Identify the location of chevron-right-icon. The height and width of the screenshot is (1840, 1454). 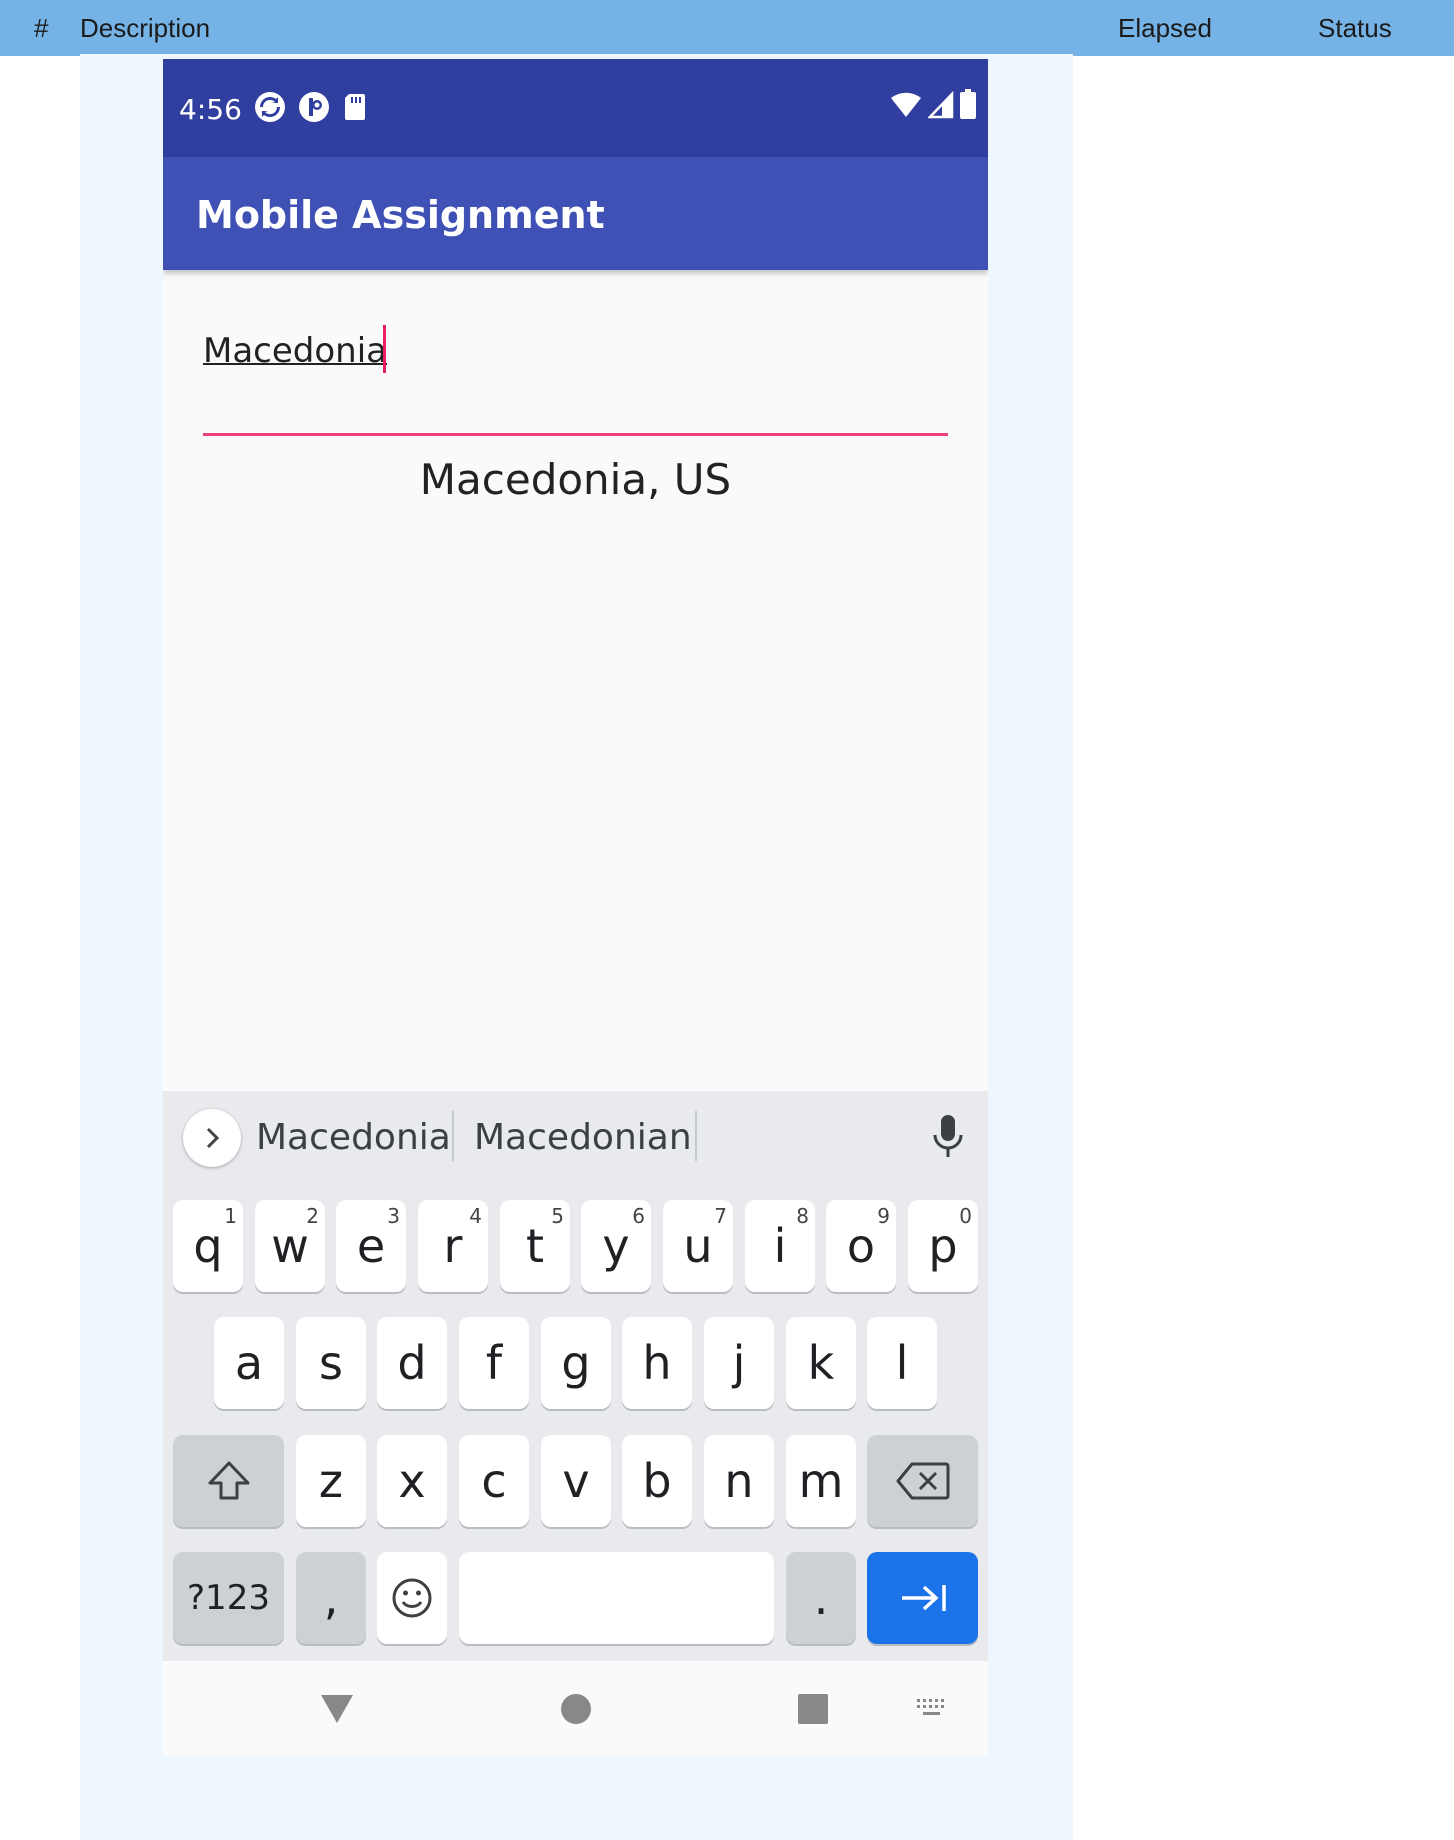
(213, 1138).